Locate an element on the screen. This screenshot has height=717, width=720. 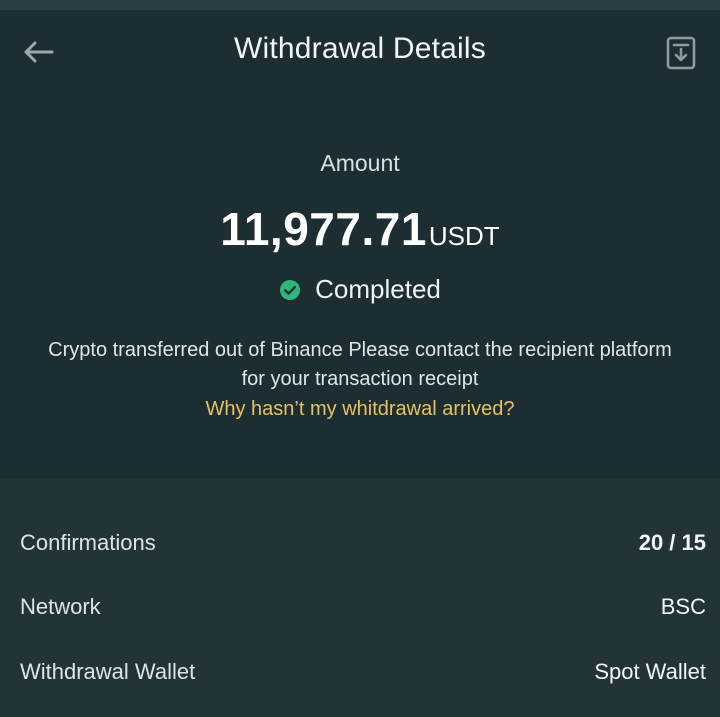
detail-value: BSC is located at coordinates (683, 606).